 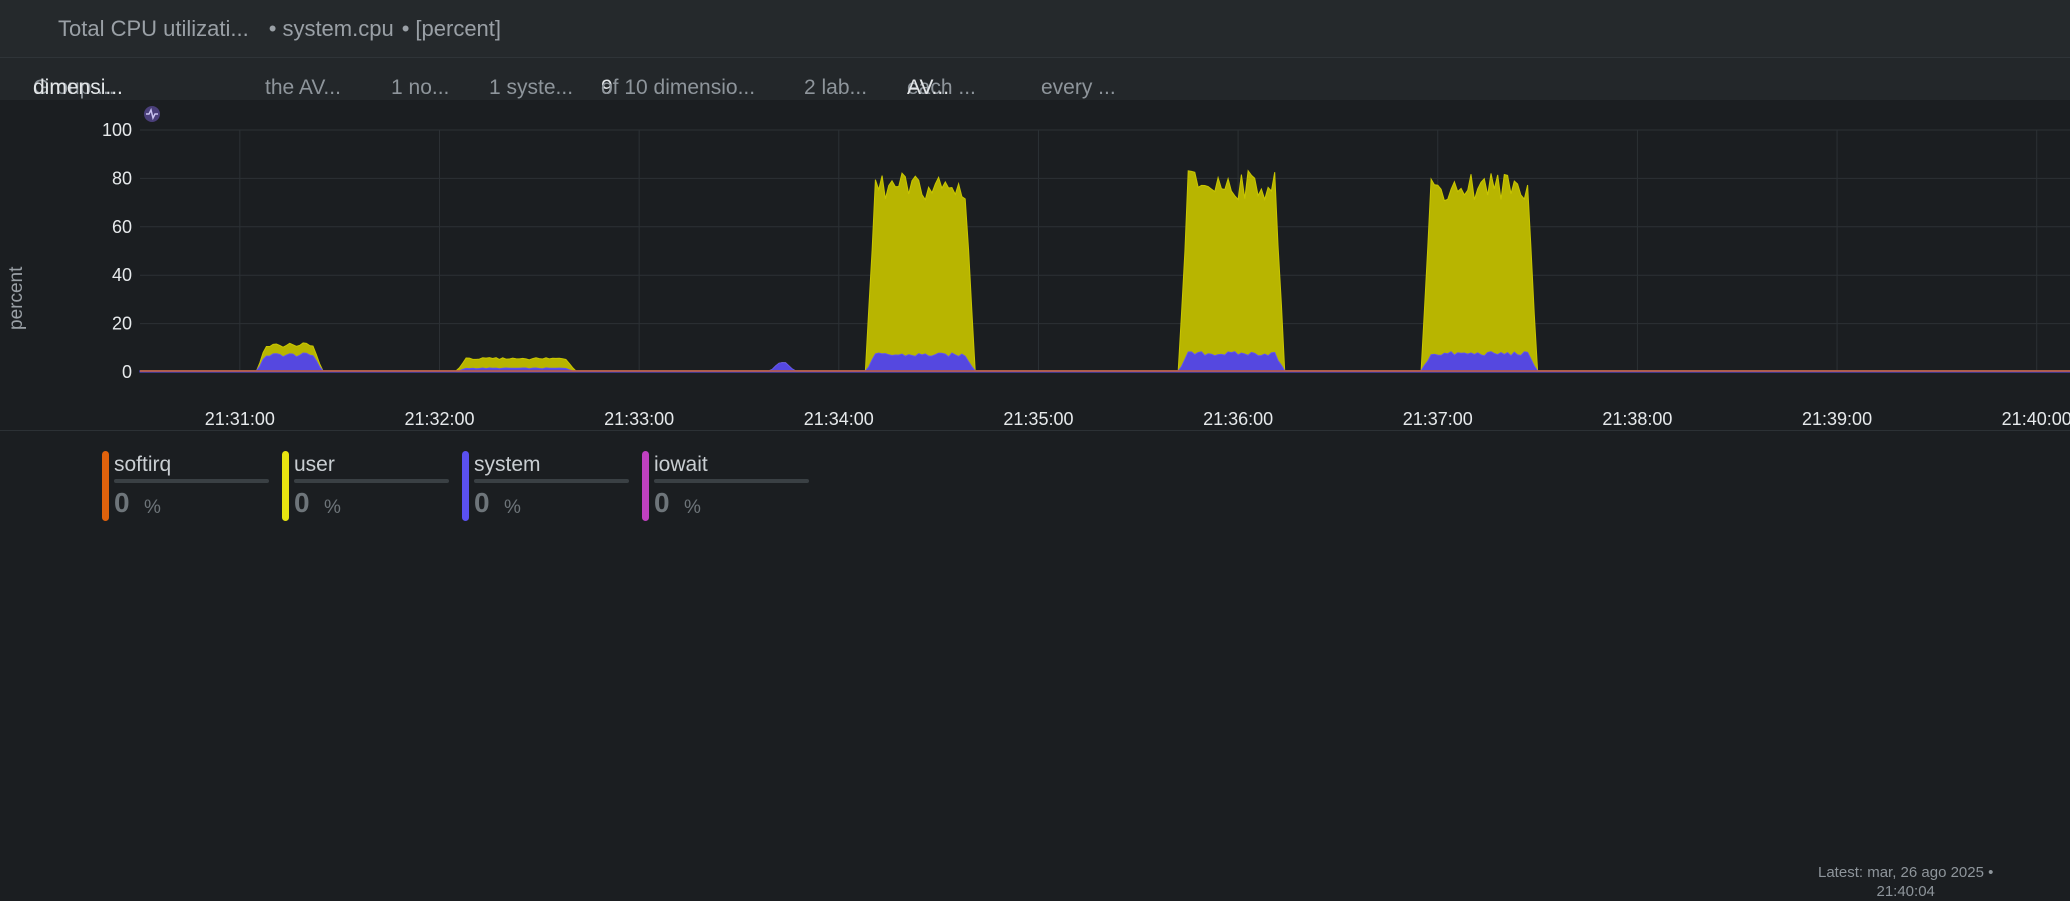 What do you see at coordinates (2036, 419) in the screenshot?
I see `x-tick-label: 21:40:00` at bounding box center [2036, 419].